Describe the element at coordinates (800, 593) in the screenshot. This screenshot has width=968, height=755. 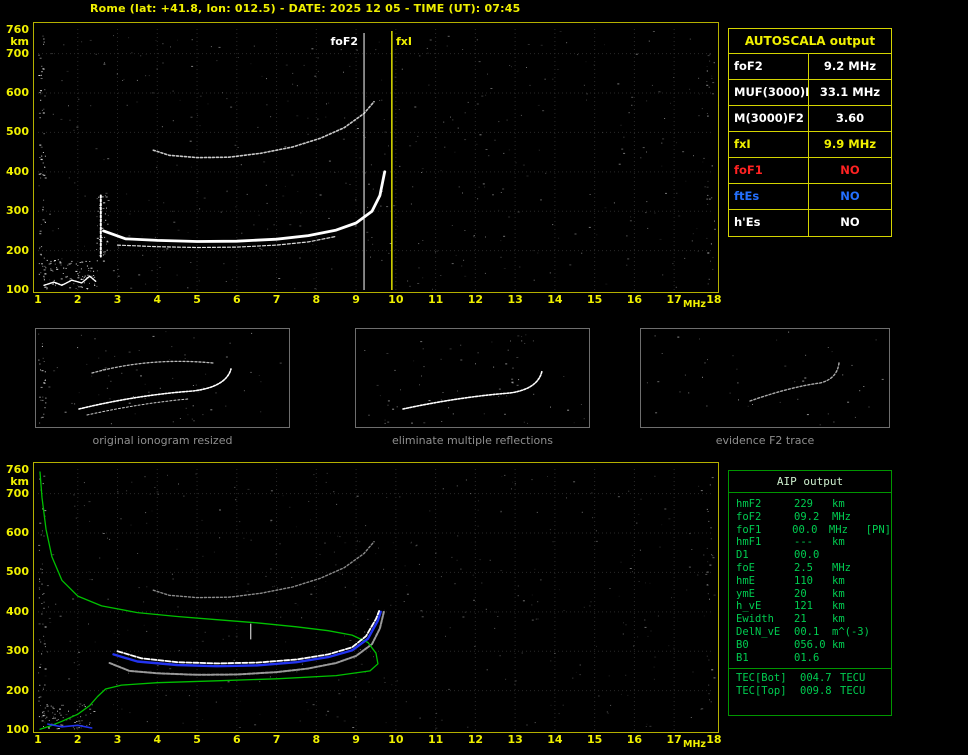
I see `aip-value: 20` at that location.